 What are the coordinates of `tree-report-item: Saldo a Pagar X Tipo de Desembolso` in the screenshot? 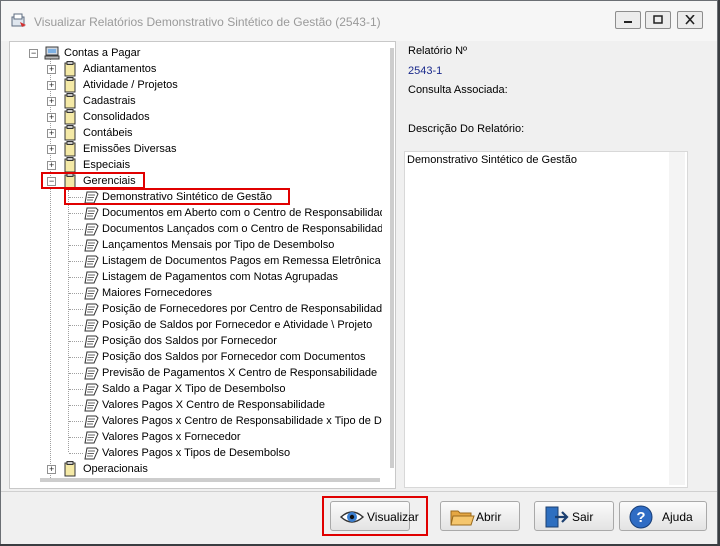 It's located at (196, 389).